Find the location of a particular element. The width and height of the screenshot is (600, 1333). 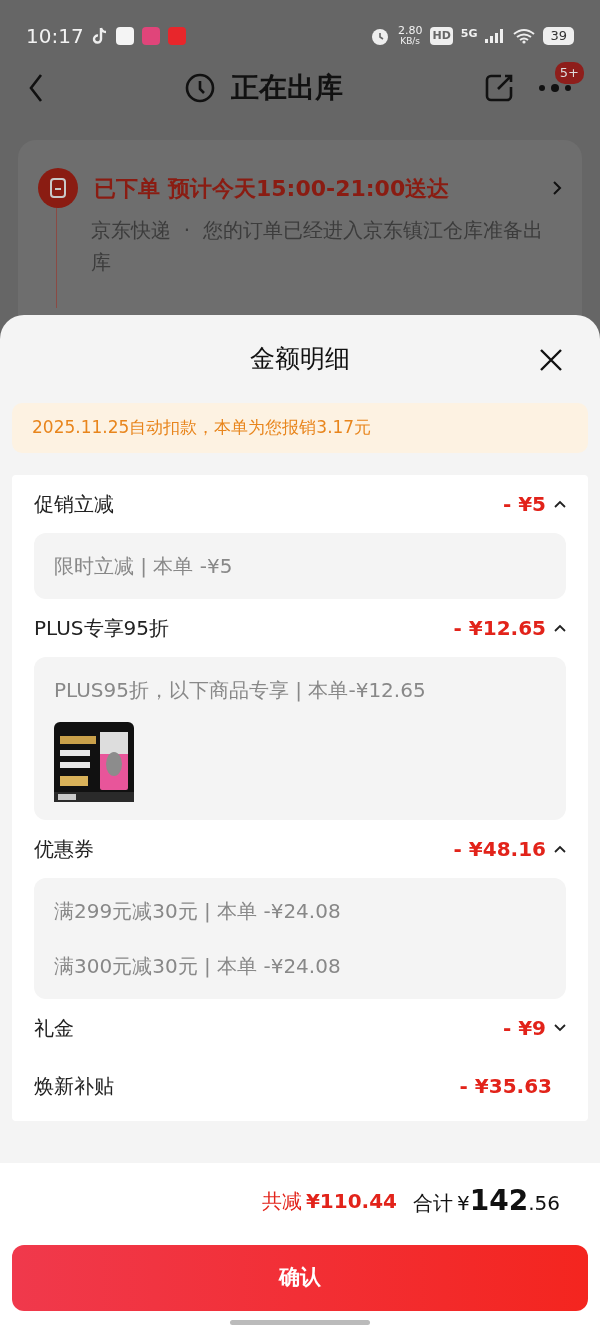

total-discount-label: 共减 is located at coordinates (281, 1201).